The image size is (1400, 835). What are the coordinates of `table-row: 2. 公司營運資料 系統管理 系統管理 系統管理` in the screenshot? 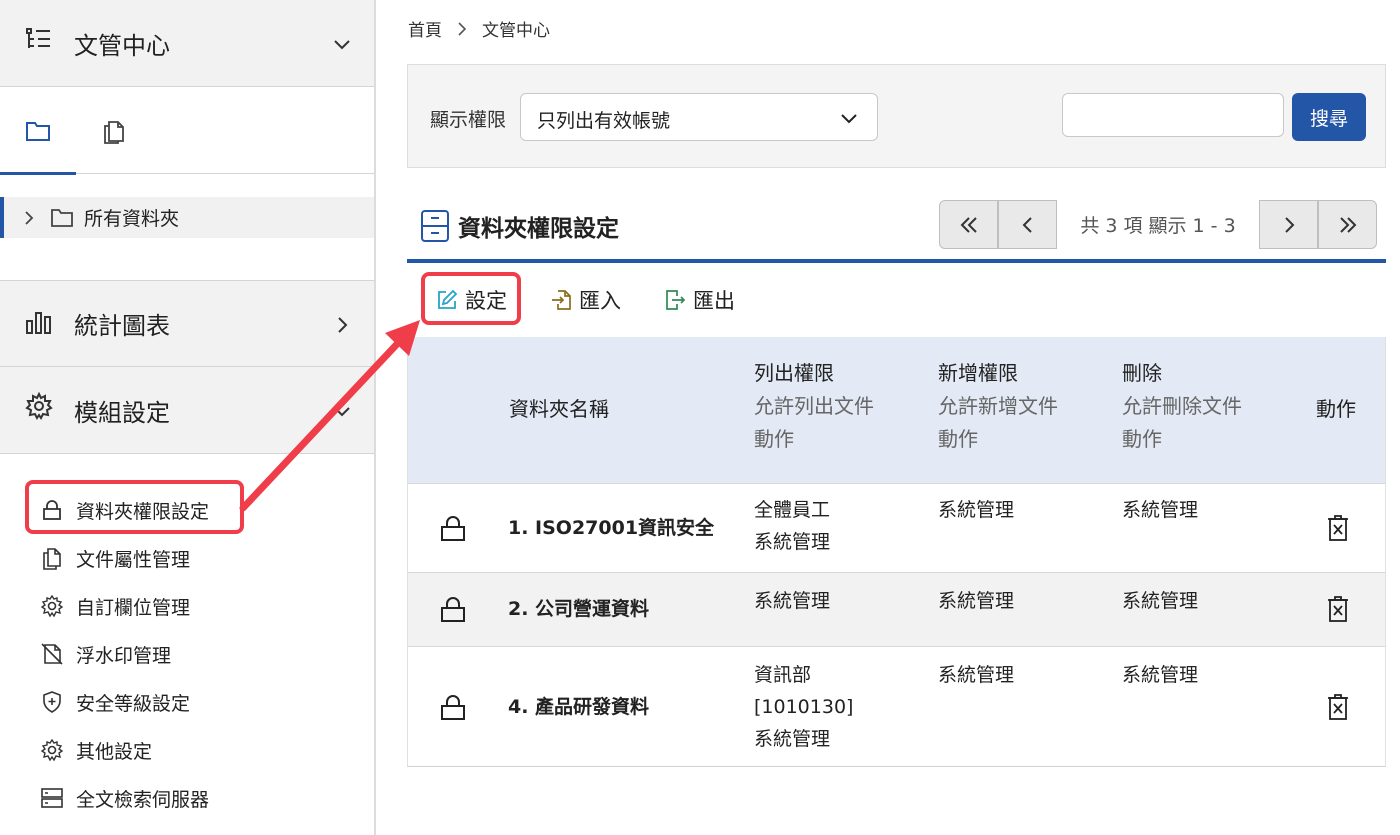 It's located at (896, 609).